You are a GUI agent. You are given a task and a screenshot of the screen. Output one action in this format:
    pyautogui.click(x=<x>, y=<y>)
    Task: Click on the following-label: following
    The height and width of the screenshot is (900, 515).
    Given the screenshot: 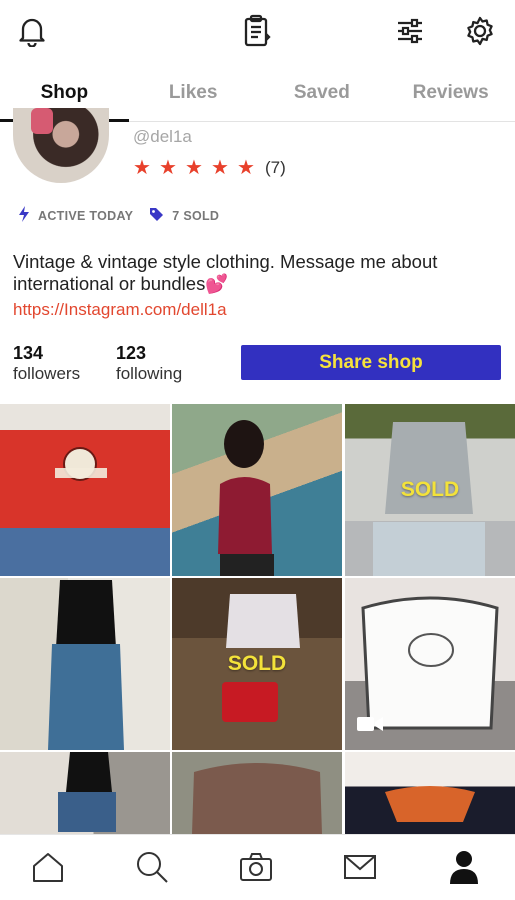 What is the action you would take?
    pyautogui.click(x=149, y=373)
    